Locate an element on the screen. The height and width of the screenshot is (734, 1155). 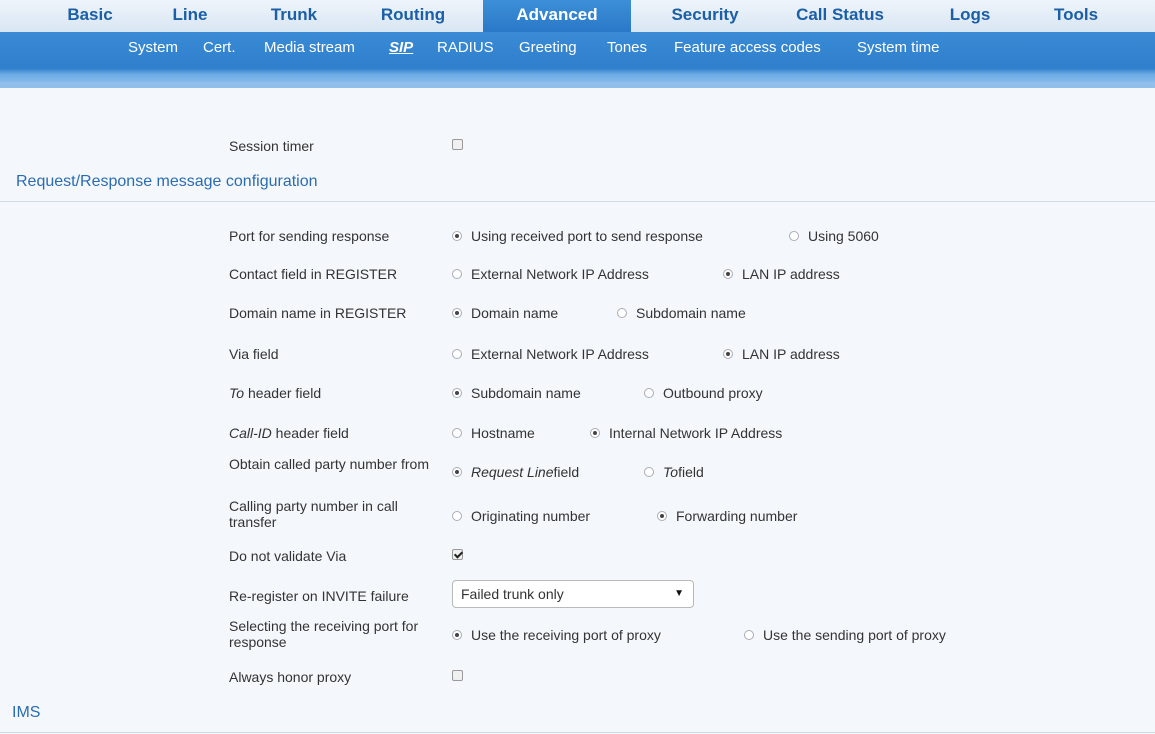
subnav-band is located at coordinates (577, 85).